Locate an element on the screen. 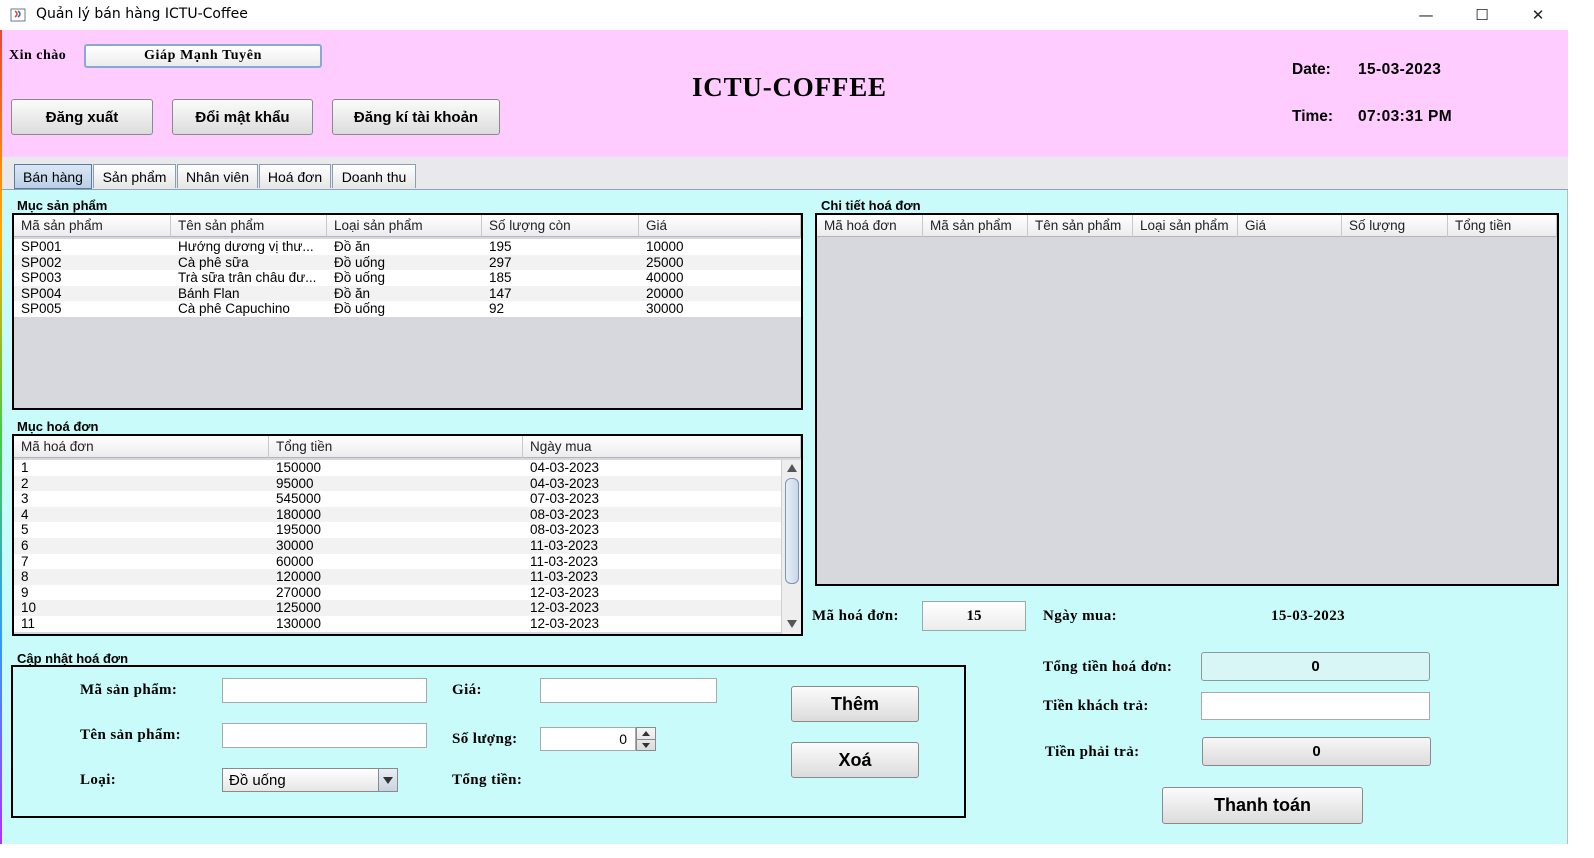  scrollbar-thumb is located at coordinates (792, 531).